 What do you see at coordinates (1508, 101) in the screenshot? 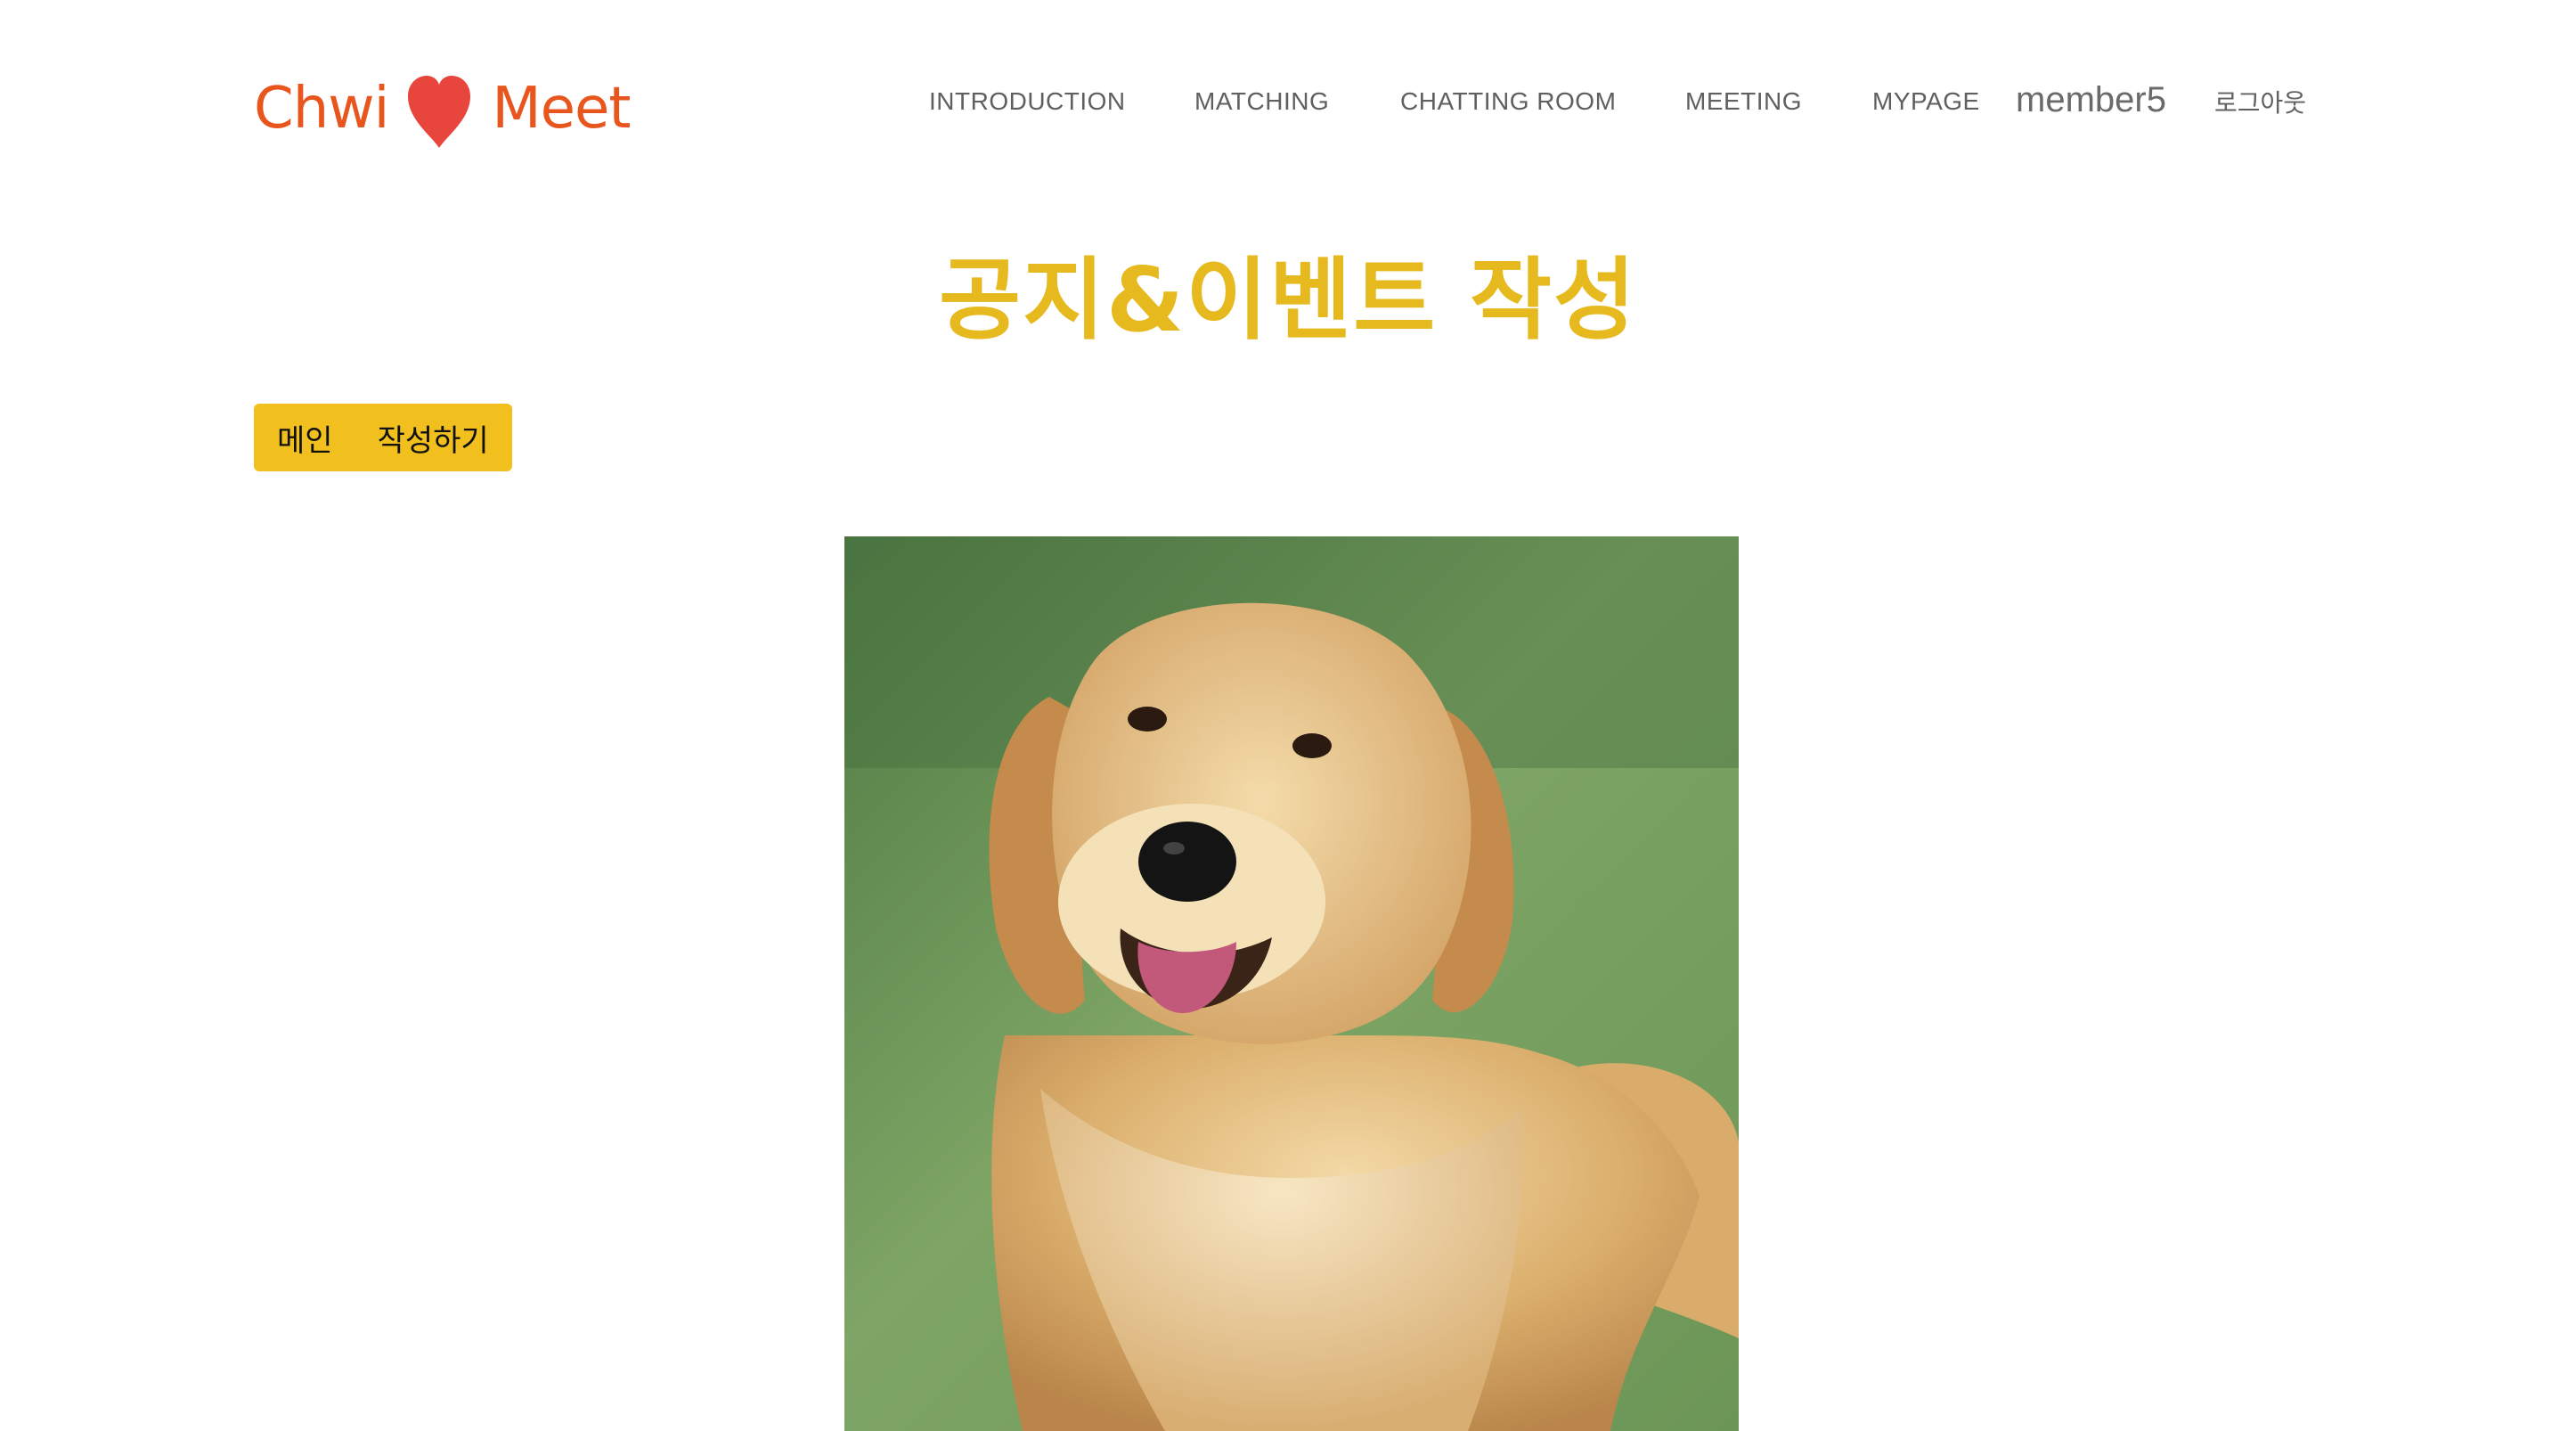
I see `nav-chatting-room: CHATTING ROOM` at bounding box center [1508, 101].